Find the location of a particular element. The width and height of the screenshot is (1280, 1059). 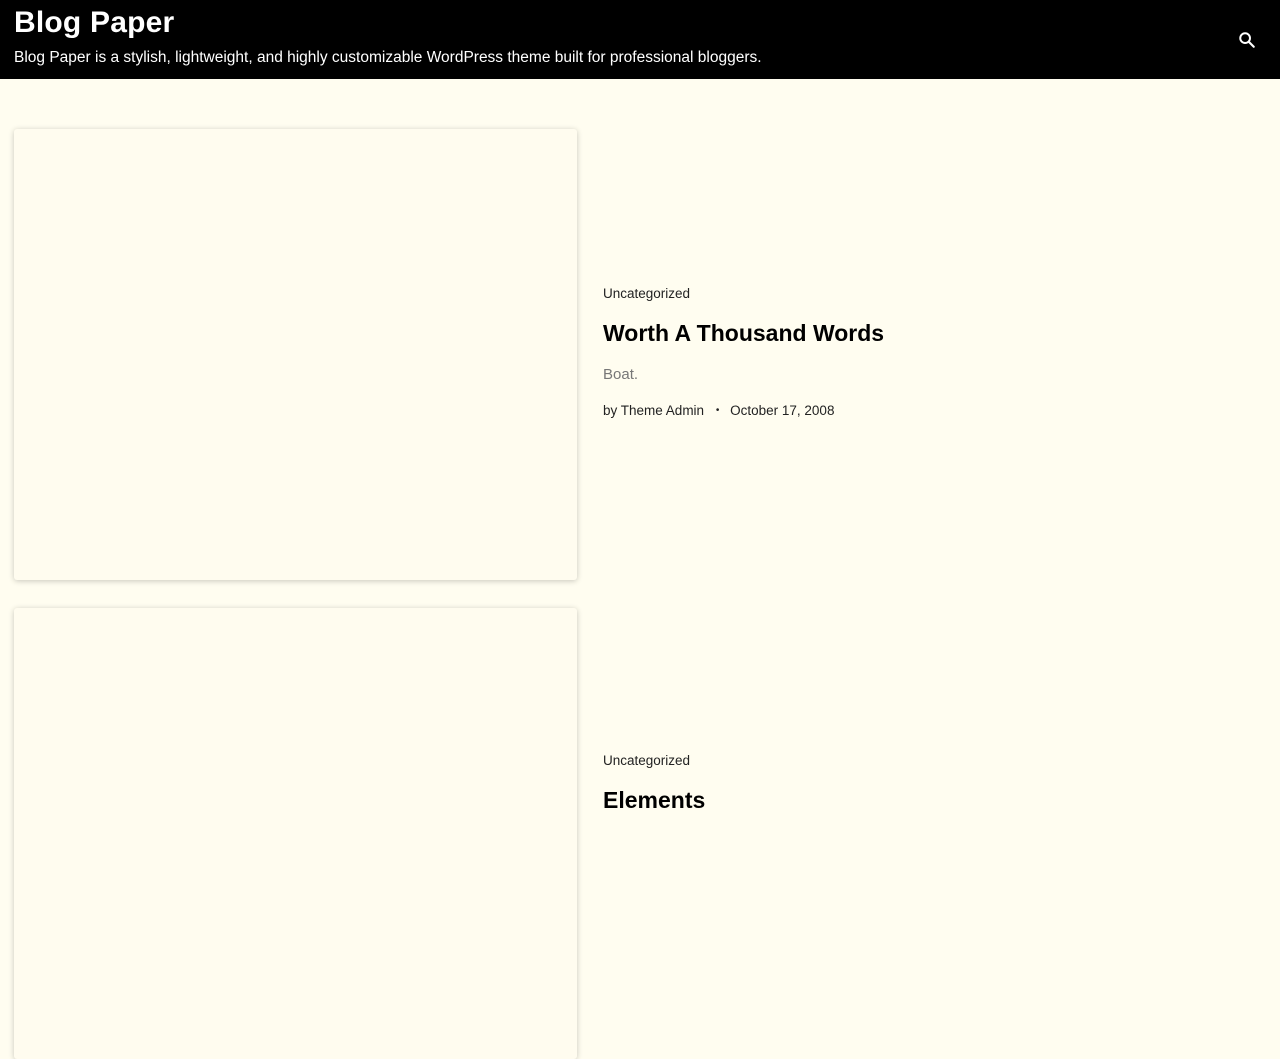

post-excerpt: Boat. is located at coordinates (621, 374).